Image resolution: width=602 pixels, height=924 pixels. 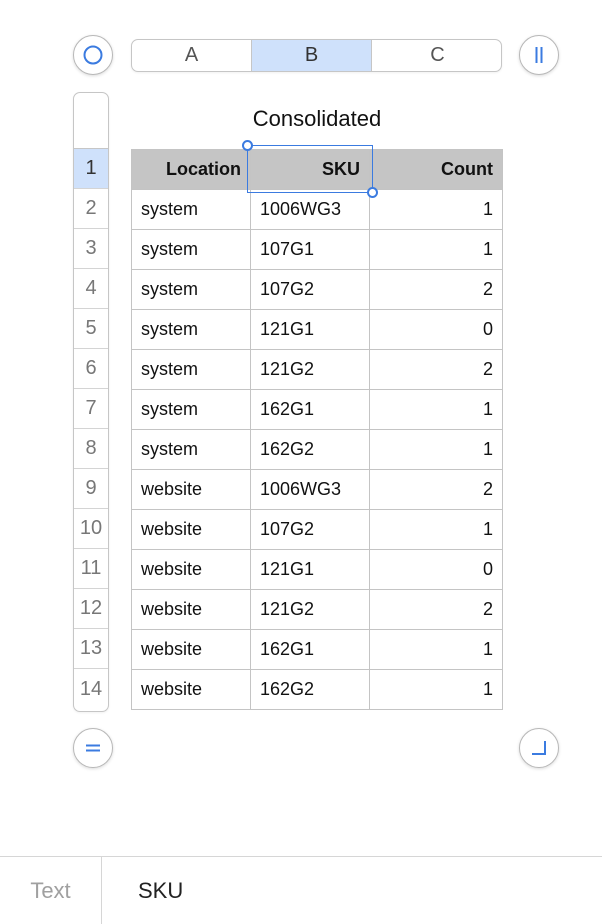 What do you see at coordinates (91, 329) in the screenshot?
I see `row-header-5: 5` at bounding box center [91, 329].